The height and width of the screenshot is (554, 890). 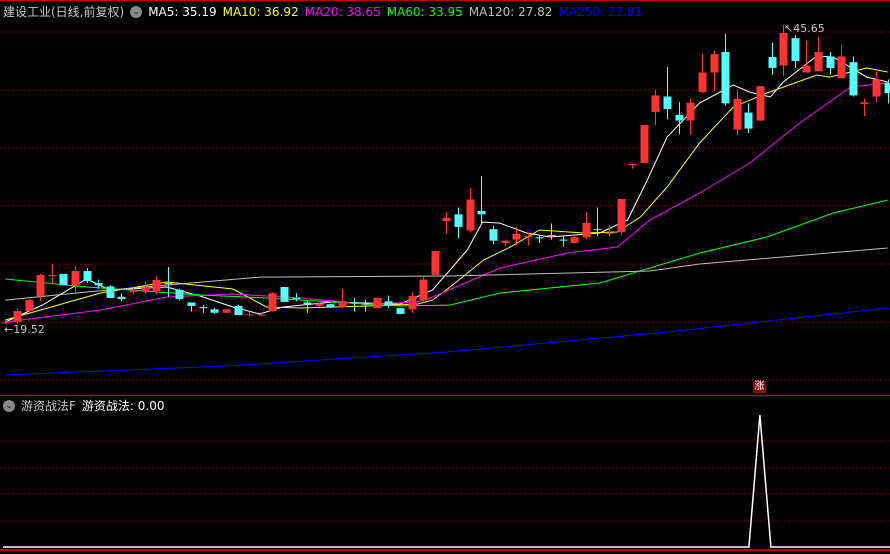 I want to click on max-price-value: 45.65, so click(x=809, y=28).